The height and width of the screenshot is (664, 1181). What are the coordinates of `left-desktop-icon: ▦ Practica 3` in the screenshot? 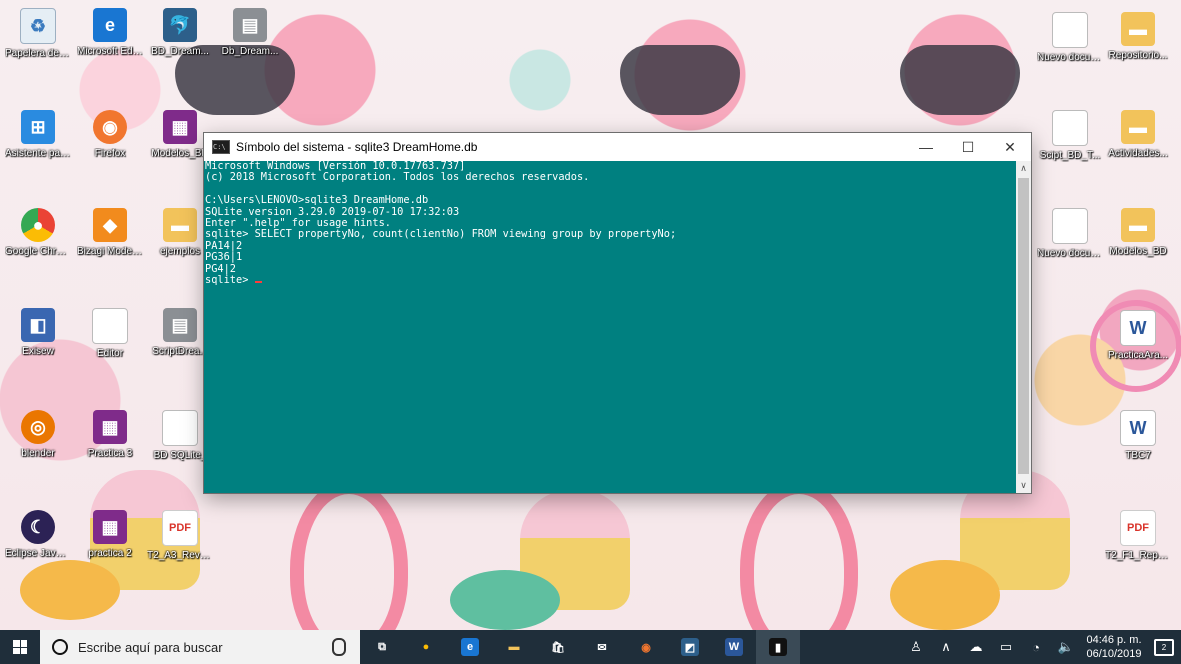 It's located at (110, 435).